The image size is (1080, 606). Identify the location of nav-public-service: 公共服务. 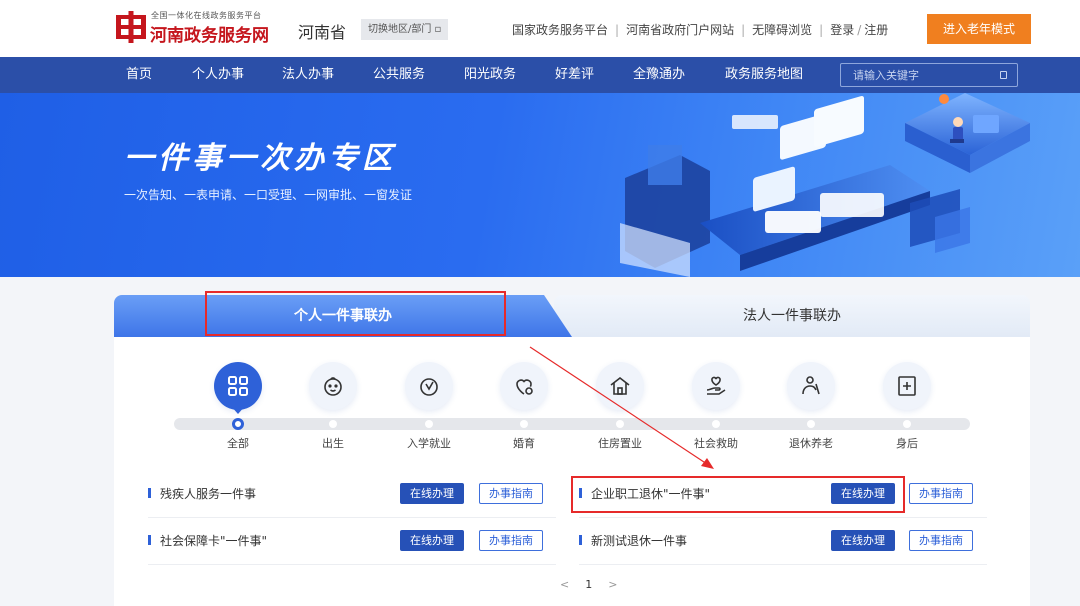
(399, 75).